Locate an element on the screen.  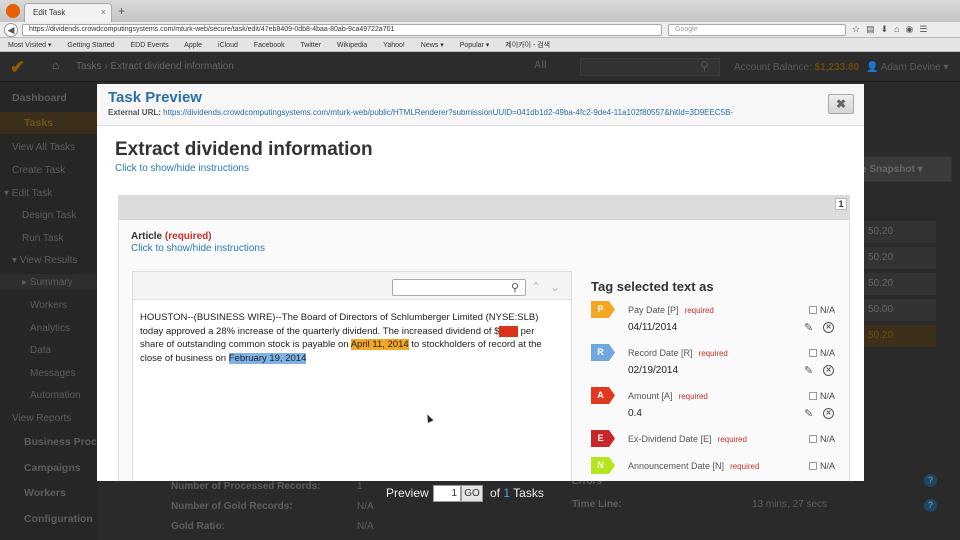
balance-label: Account Balance: is located at coordinates (773, 67).